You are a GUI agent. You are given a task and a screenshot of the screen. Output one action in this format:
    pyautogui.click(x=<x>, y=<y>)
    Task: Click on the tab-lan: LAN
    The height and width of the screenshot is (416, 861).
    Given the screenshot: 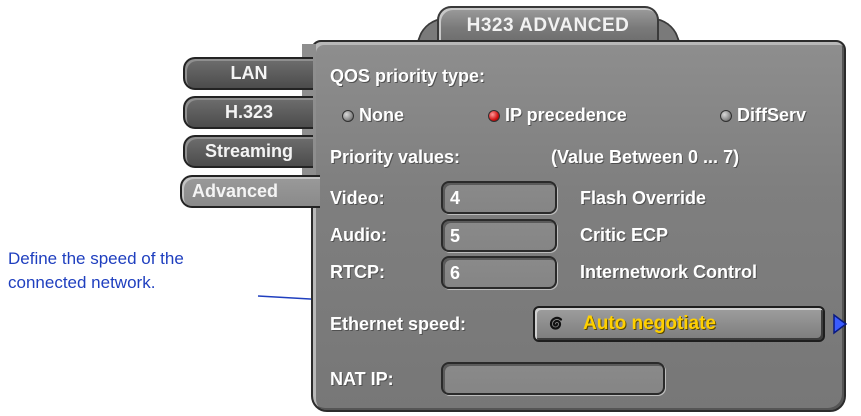 What is the action you would take?
    pyautogui.click(x=248, y=73)
    